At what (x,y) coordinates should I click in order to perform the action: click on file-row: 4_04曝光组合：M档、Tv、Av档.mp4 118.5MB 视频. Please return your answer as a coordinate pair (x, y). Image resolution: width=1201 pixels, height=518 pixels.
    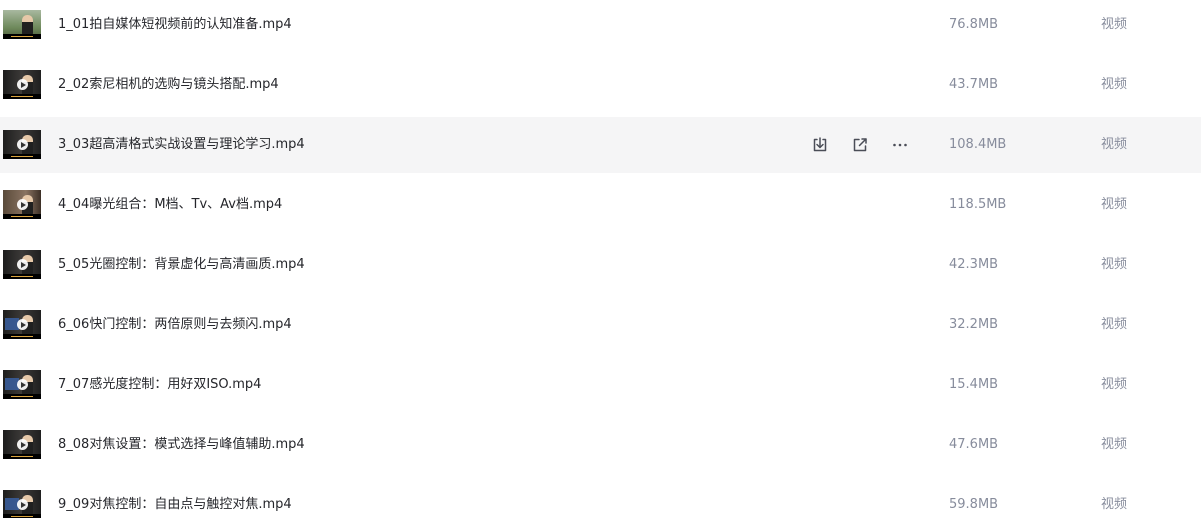
    Looking at the image, I should click on (600, 205).